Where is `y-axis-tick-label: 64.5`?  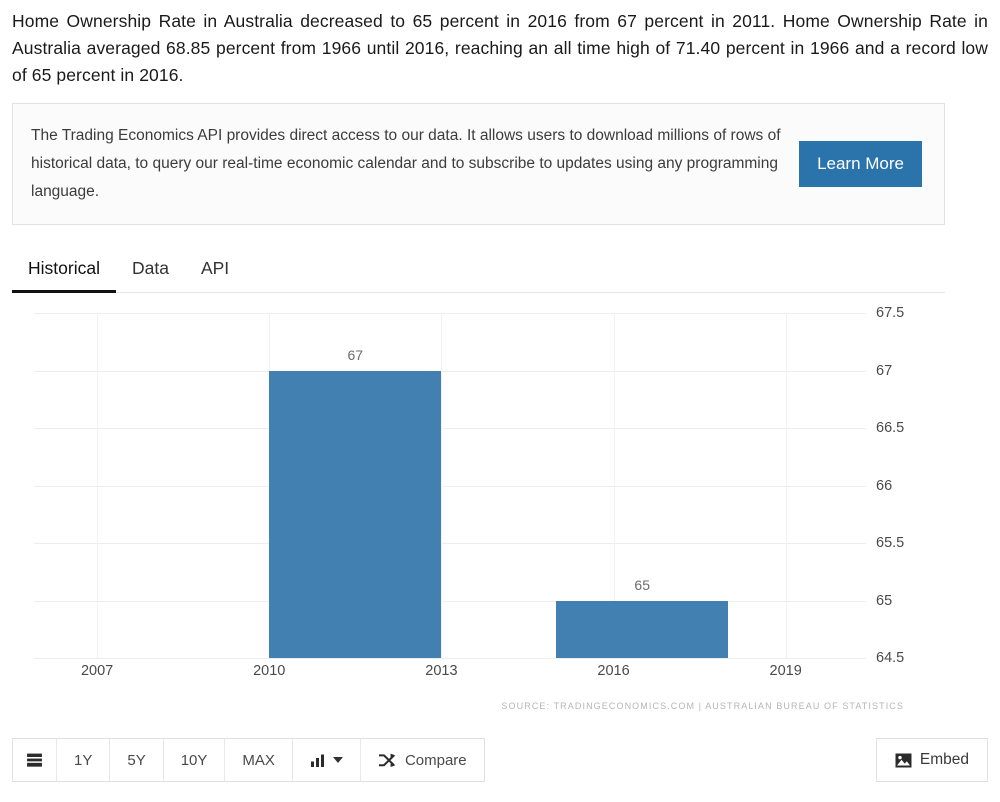 y-axis-tick-label: 64.5 is located at coordinates (890, 658).